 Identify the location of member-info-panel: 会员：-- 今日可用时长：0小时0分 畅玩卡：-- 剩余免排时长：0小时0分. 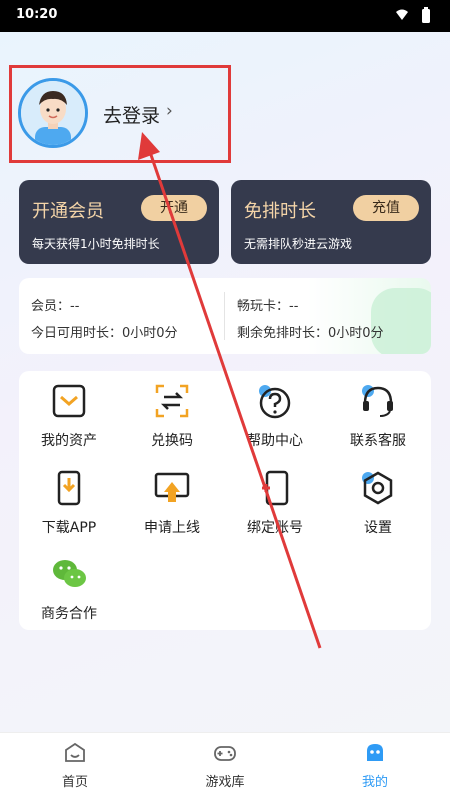
(225, 316).